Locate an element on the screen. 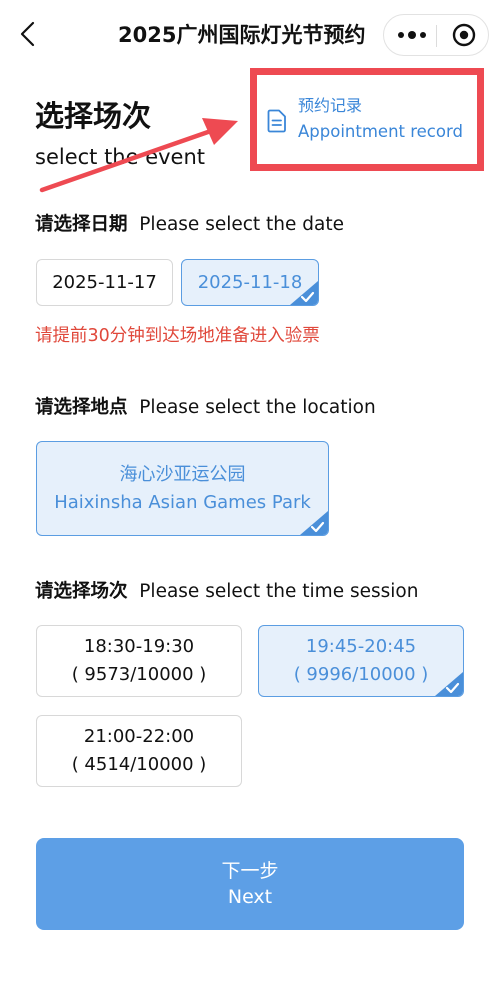 The height and width of the screenshot is (987, 500). record-label-cn: 预约记录 is located at coordinates (330, 105).